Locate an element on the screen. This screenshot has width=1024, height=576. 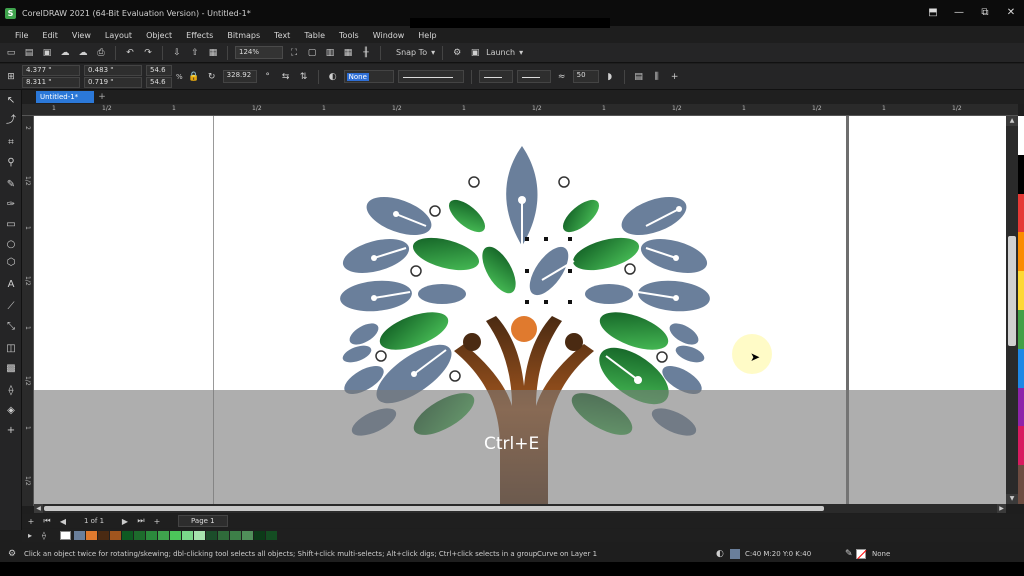
scale-height-field: 54.6 is located at coordinates (159, 82).